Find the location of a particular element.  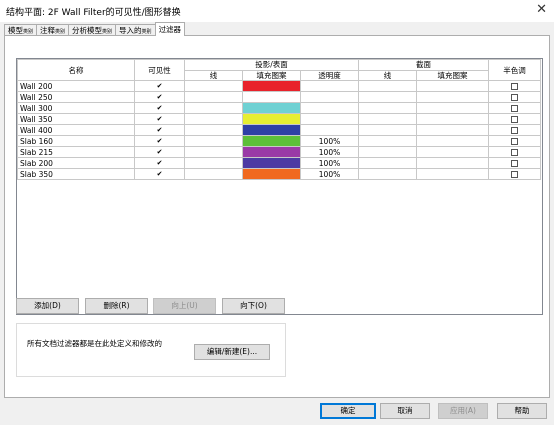

header-cut-lines: 线 is located at coordinates (388, 75).